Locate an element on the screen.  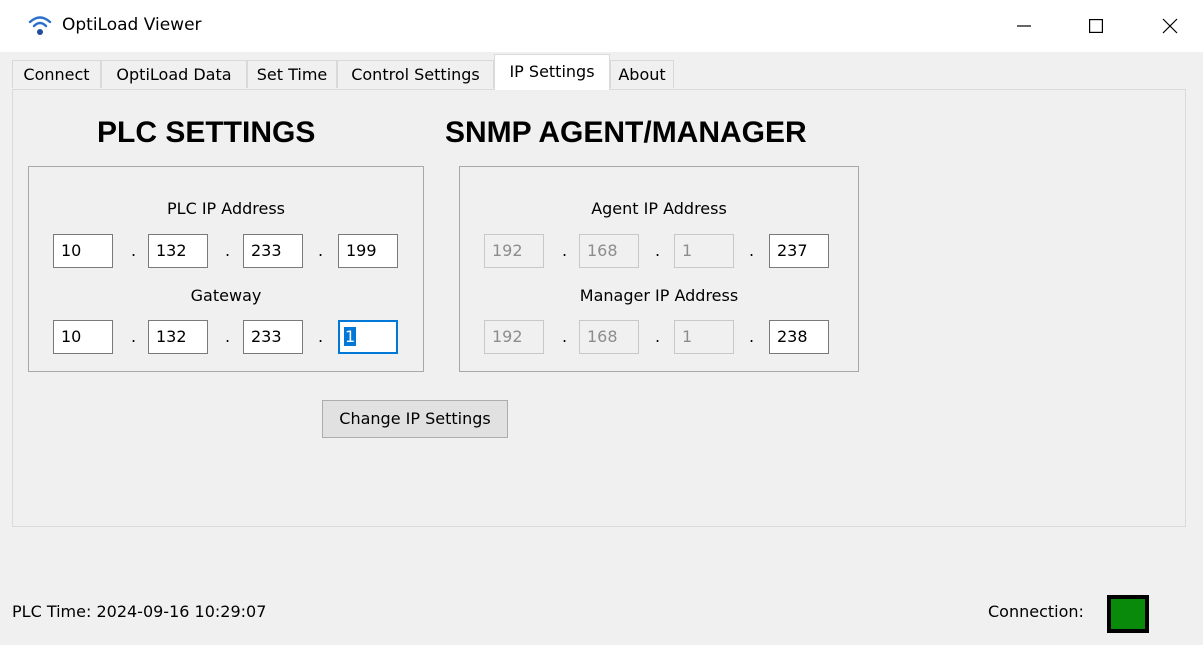
close-button is located at coordinates (1170, 26).